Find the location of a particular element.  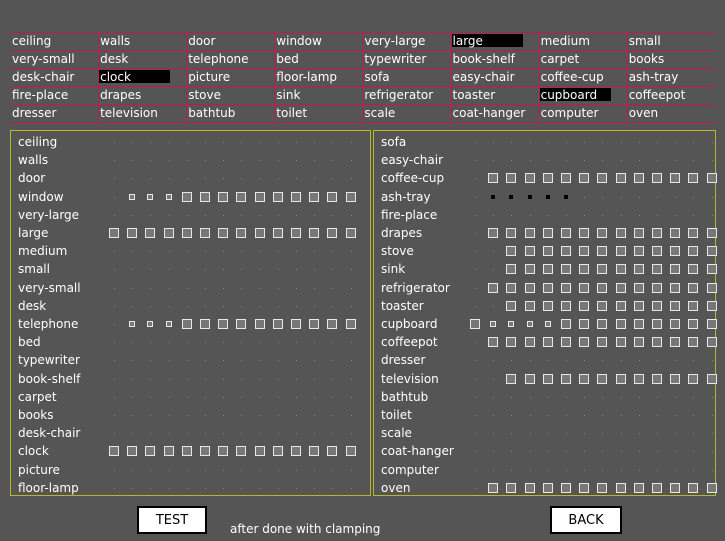

test-button: TEST is located at coordinates (172, 520).